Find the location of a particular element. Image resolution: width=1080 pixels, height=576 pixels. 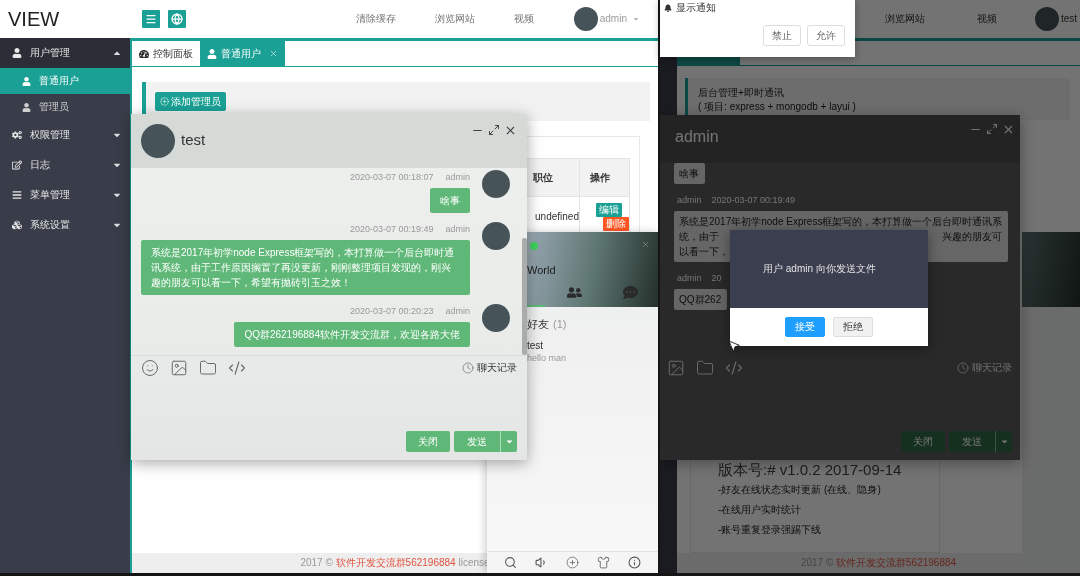

menu-button is located at coordinates (151, 19).